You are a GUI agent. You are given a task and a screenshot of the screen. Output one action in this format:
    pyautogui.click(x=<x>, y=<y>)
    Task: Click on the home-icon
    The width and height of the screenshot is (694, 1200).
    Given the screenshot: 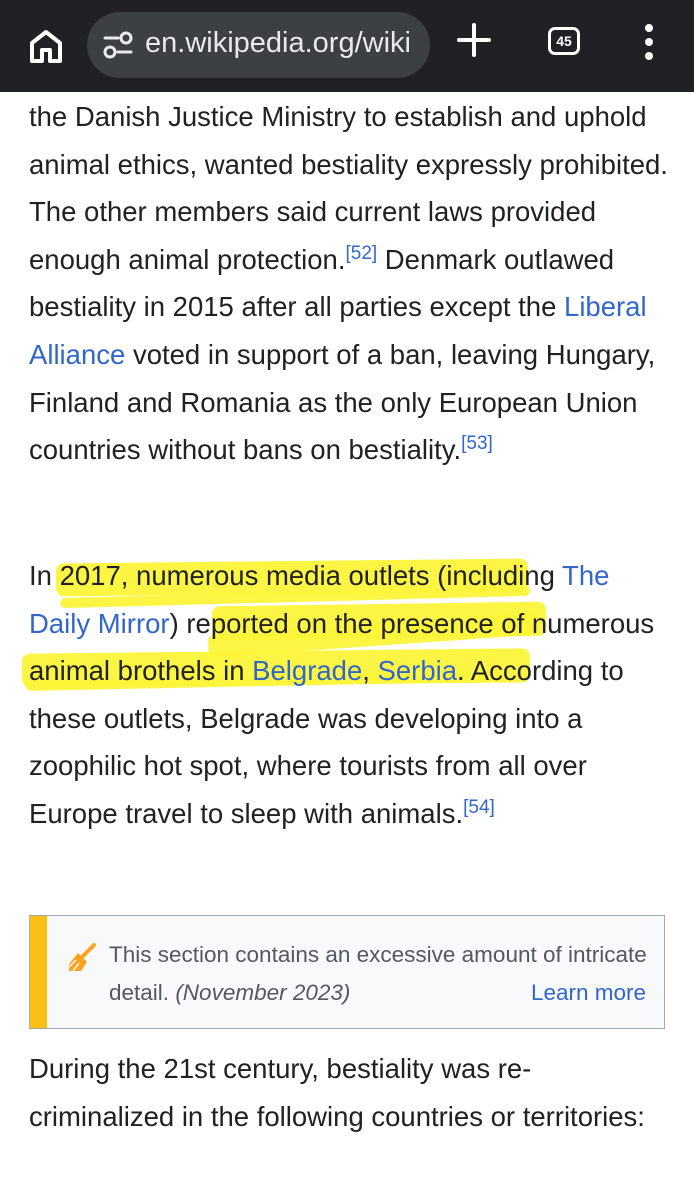 What is the action you would take?
    pyautogui.click(x=46, y=46)
    